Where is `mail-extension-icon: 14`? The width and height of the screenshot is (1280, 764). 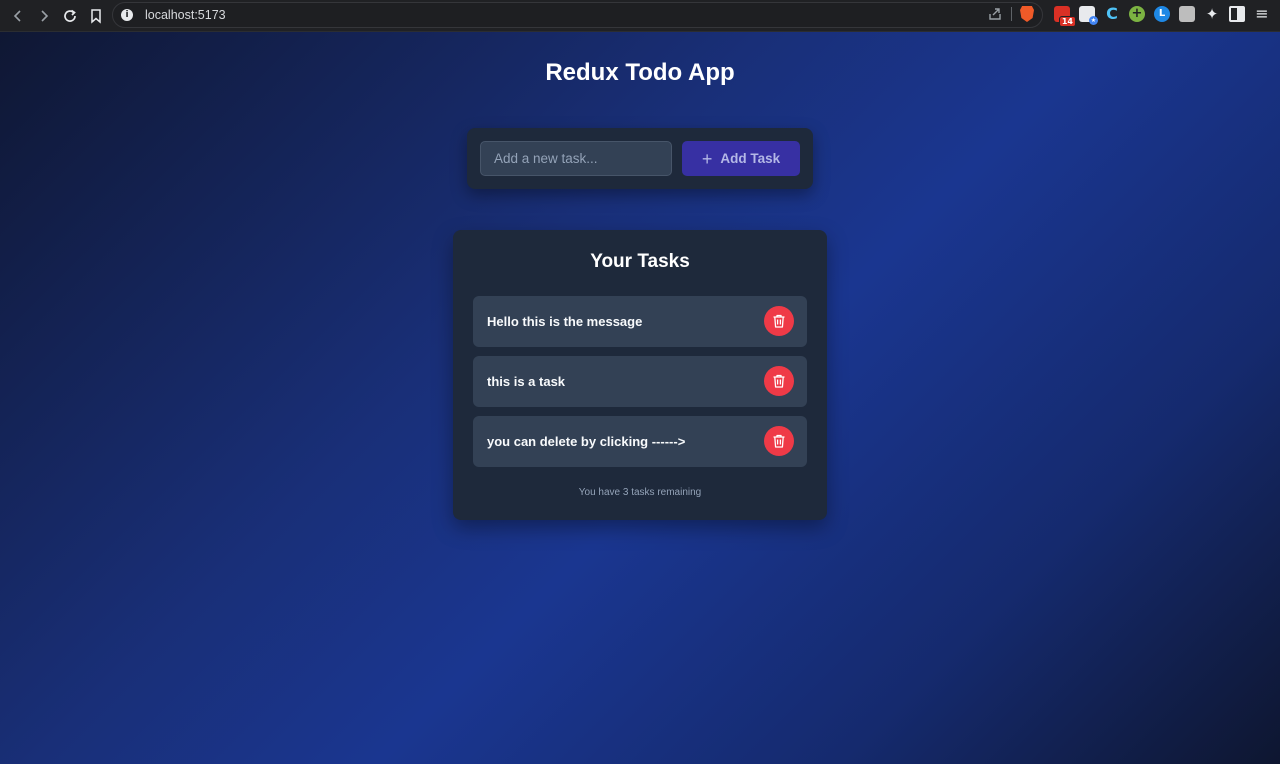
mail-extension-icon: 14 is located at coordinates (1065, 16).